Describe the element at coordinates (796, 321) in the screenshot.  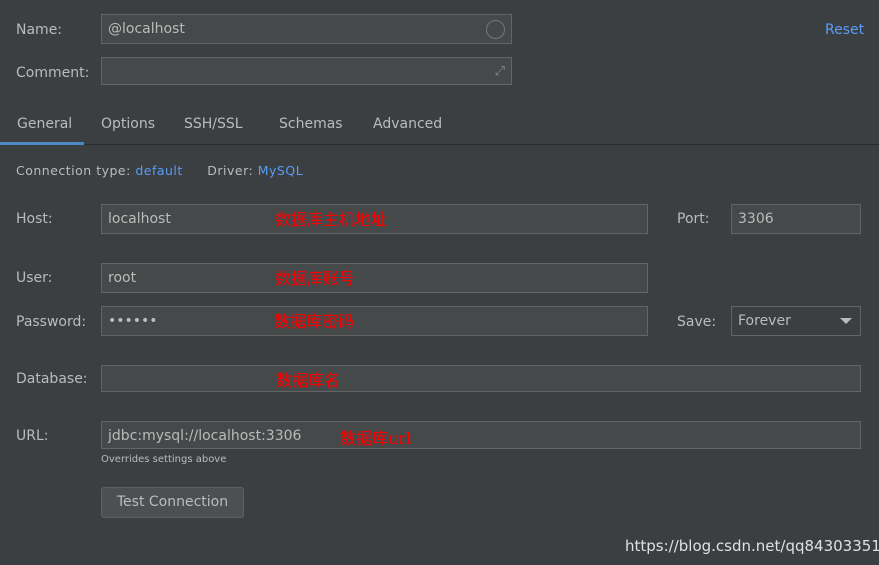
I see `save-select: Forever` at that location.